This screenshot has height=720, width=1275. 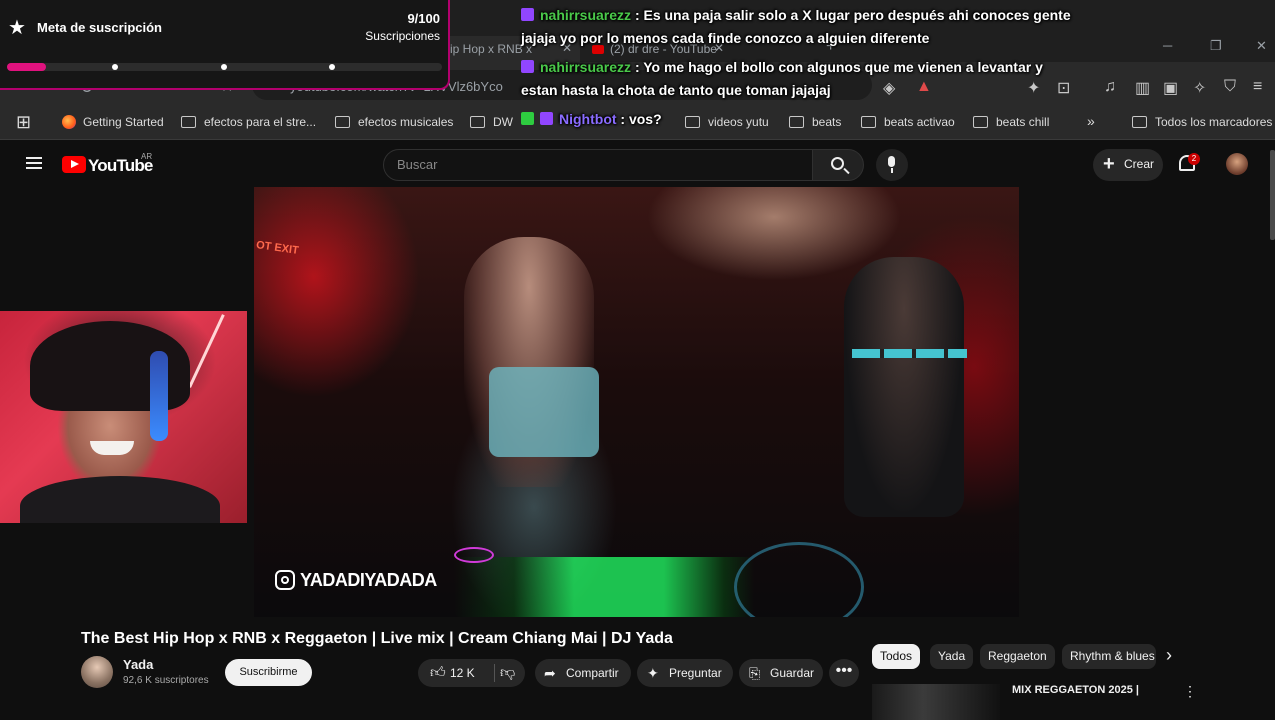 What do you see at coordinates (544, 412) in the screenshot?
I see `video-dj-top` at bounding box center [544, 412].